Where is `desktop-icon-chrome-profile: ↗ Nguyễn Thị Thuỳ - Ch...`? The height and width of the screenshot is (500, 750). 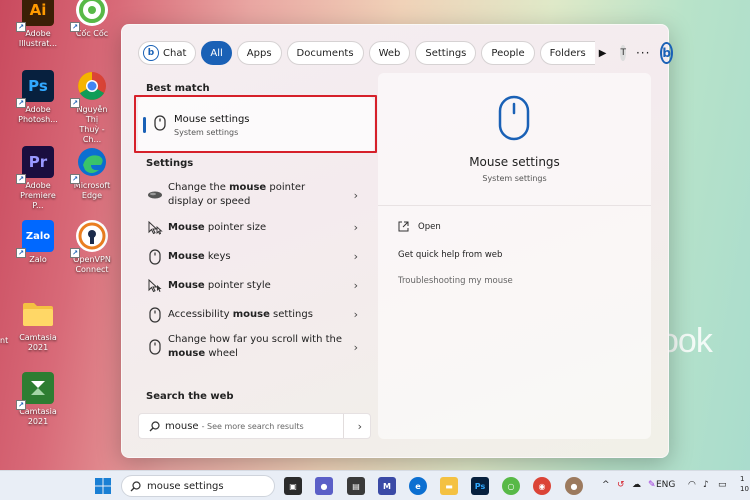
desktop-icon-chrome-profile: ↗ Nguyễn Thị Thuỳ - Ch... is located at coordinates (92, 107).